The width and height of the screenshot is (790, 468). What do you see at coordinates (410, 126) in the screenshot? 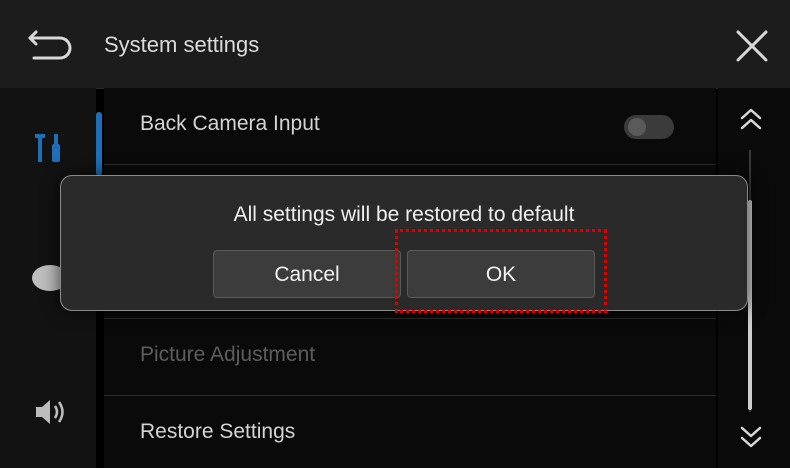
I see `list-item-back-camera-input: Back Camera Input` at bounding box center [410, 126].